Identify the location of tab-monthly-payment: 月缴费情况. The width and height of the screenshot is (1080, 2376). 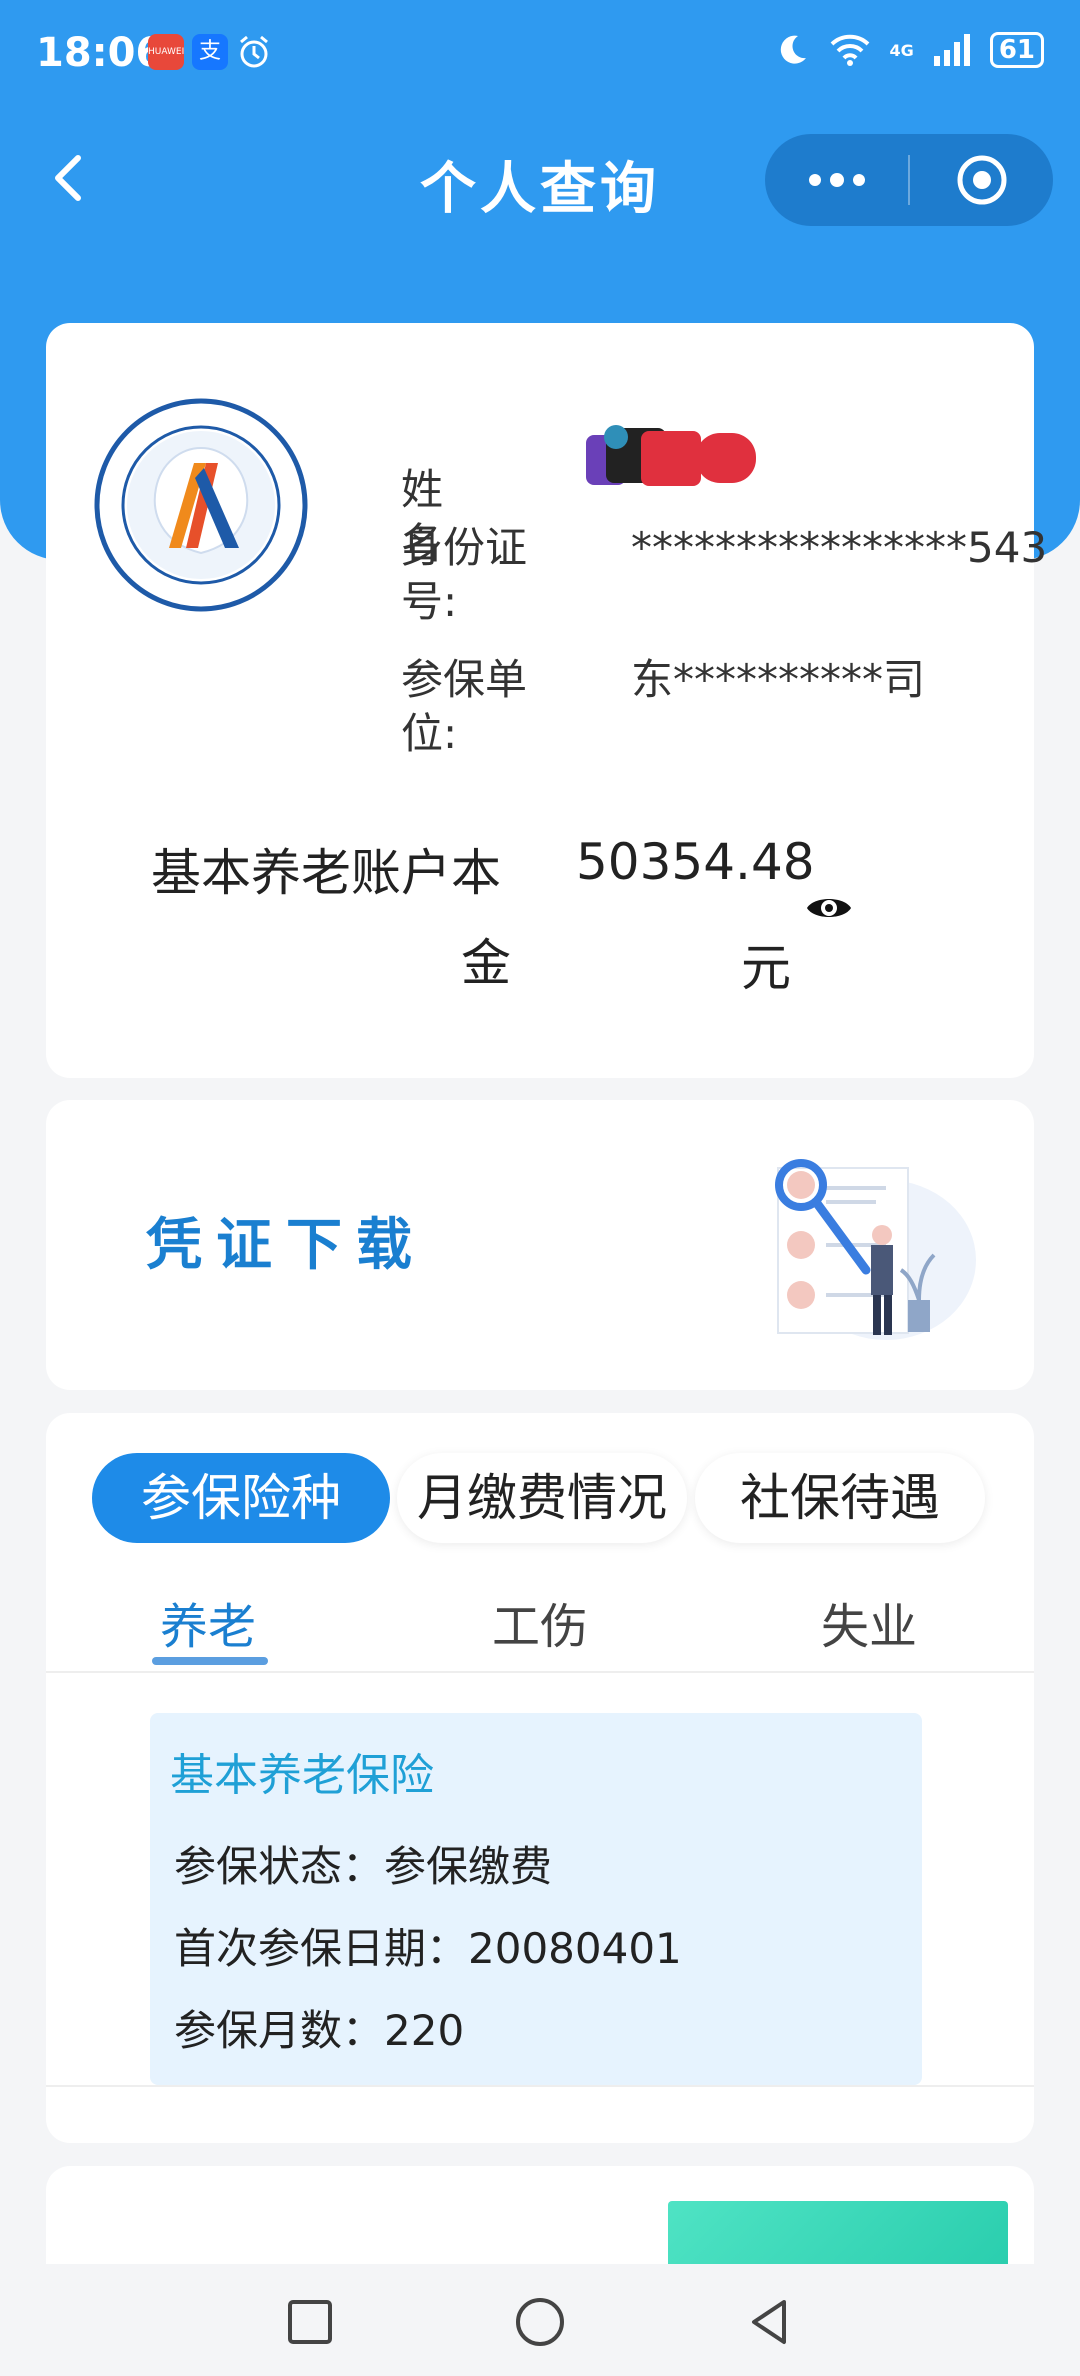
(542, 1498).